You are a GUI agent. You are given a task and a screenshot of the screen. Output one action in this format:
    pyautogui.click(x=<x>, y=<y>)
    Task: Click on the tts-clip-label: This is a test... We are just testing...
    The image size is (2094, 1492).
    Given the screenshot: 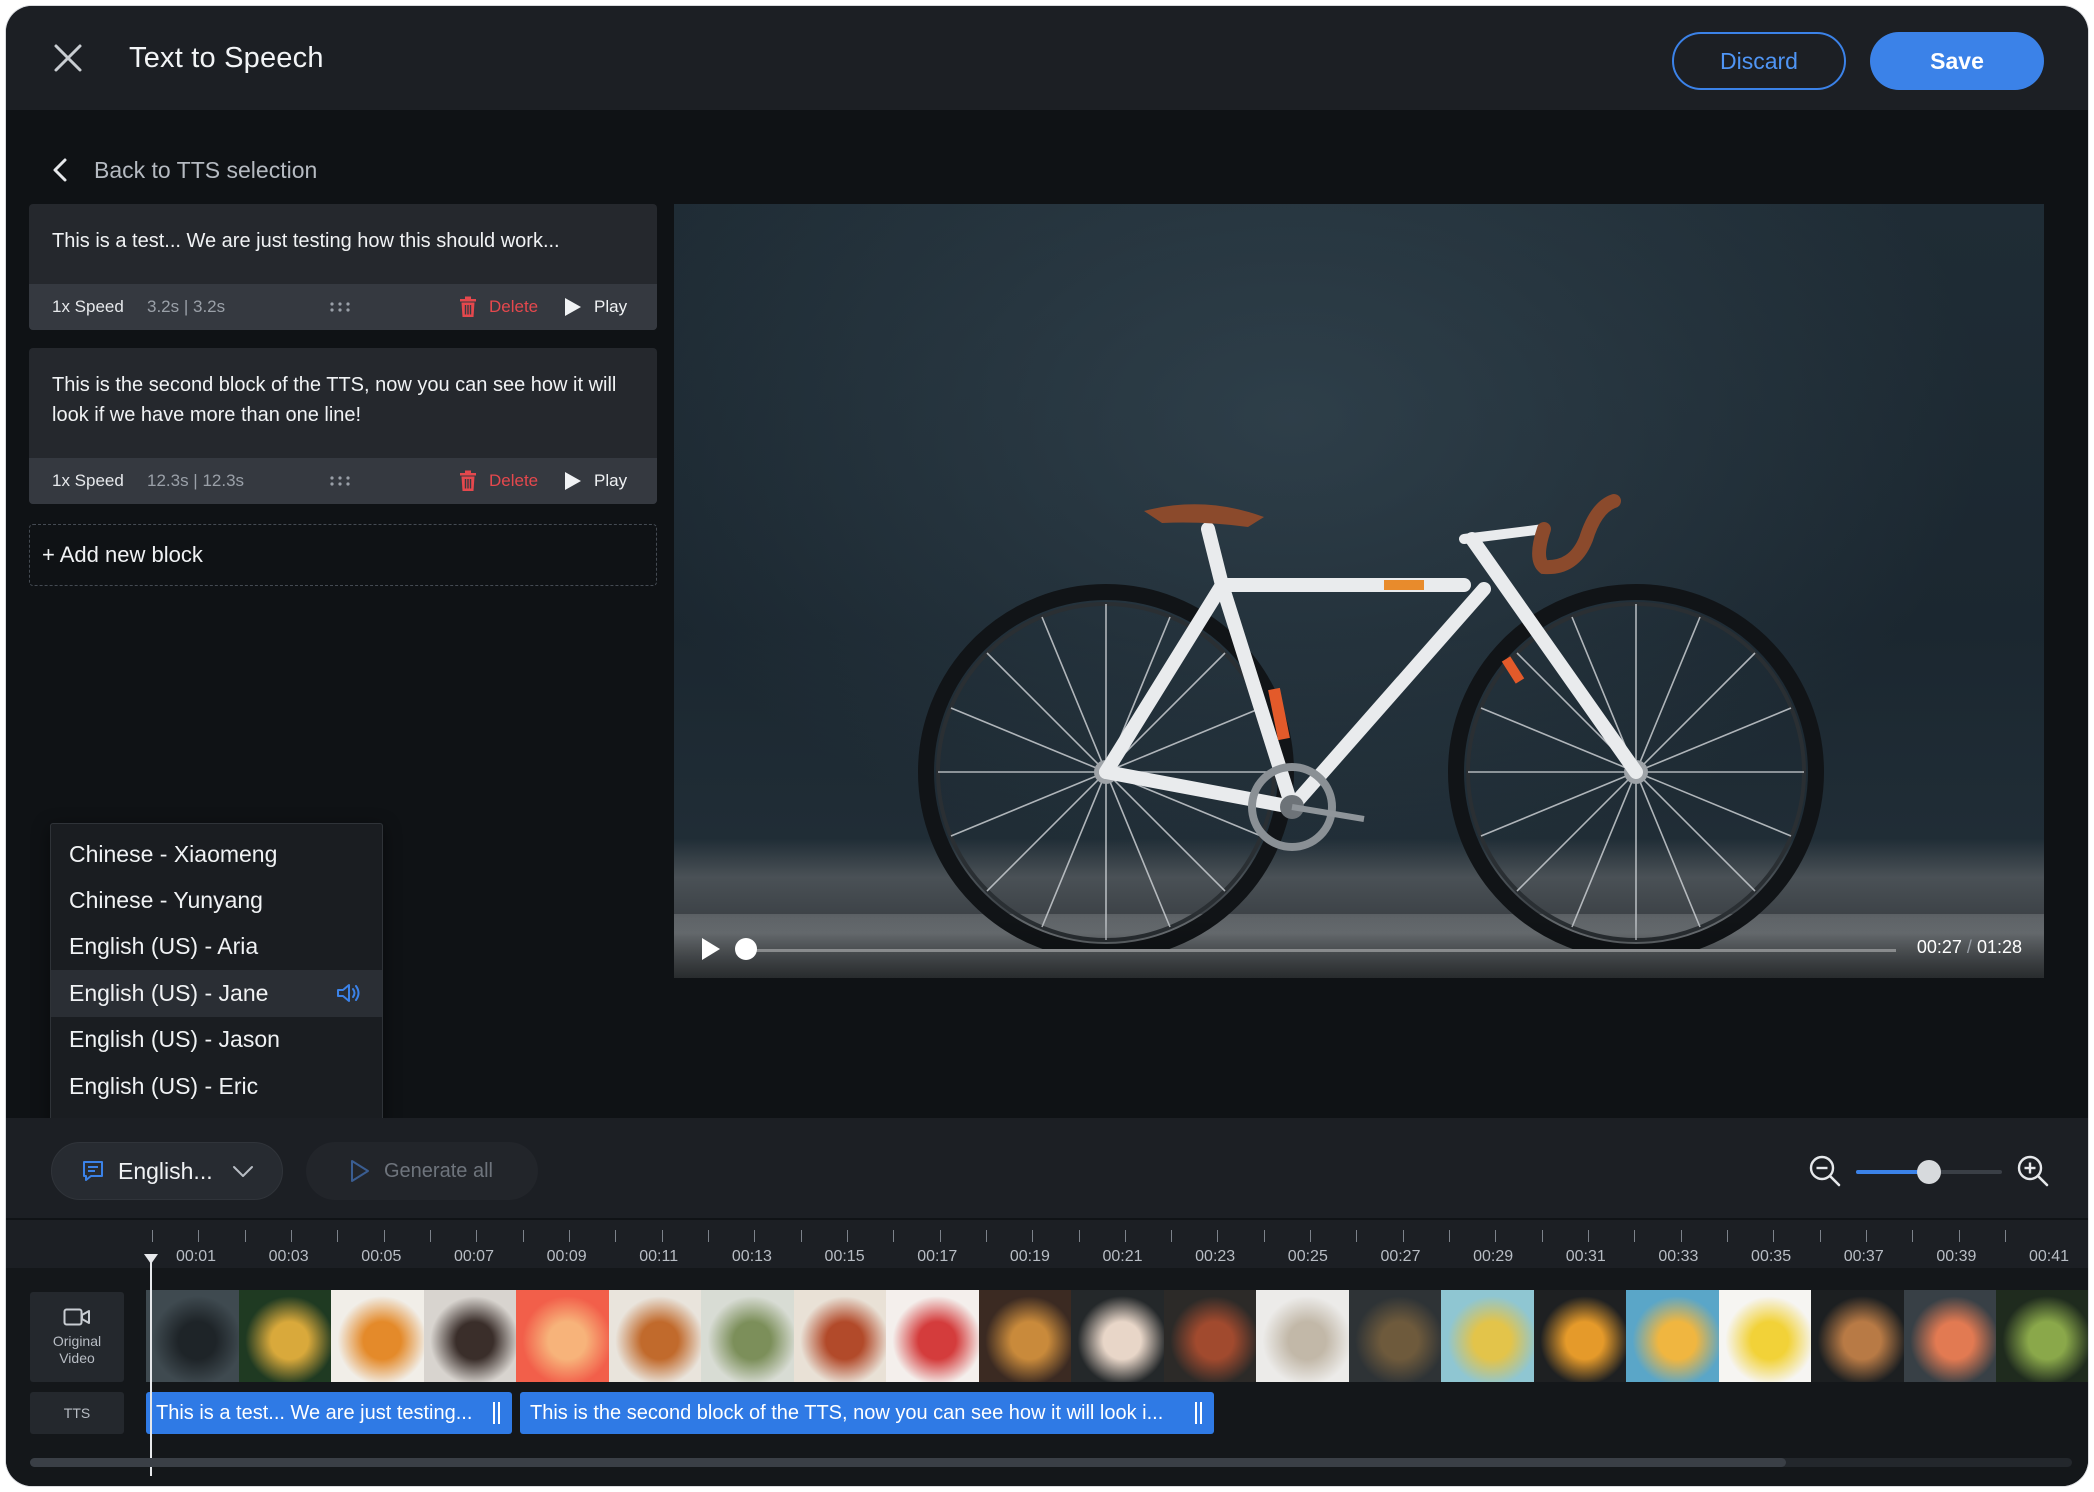 What is the action you would take?
    pyautogui.click(x=314, y=1412)
    